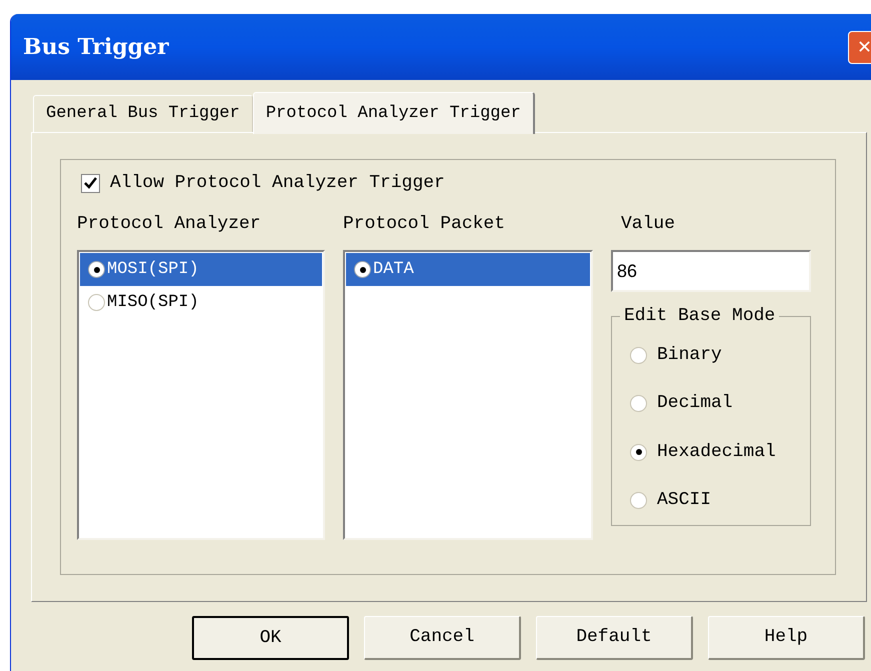  What do you see at coordinates (711, 271) in the screenshot?
I see `value-field: 86` at bounding box center [711, 271].